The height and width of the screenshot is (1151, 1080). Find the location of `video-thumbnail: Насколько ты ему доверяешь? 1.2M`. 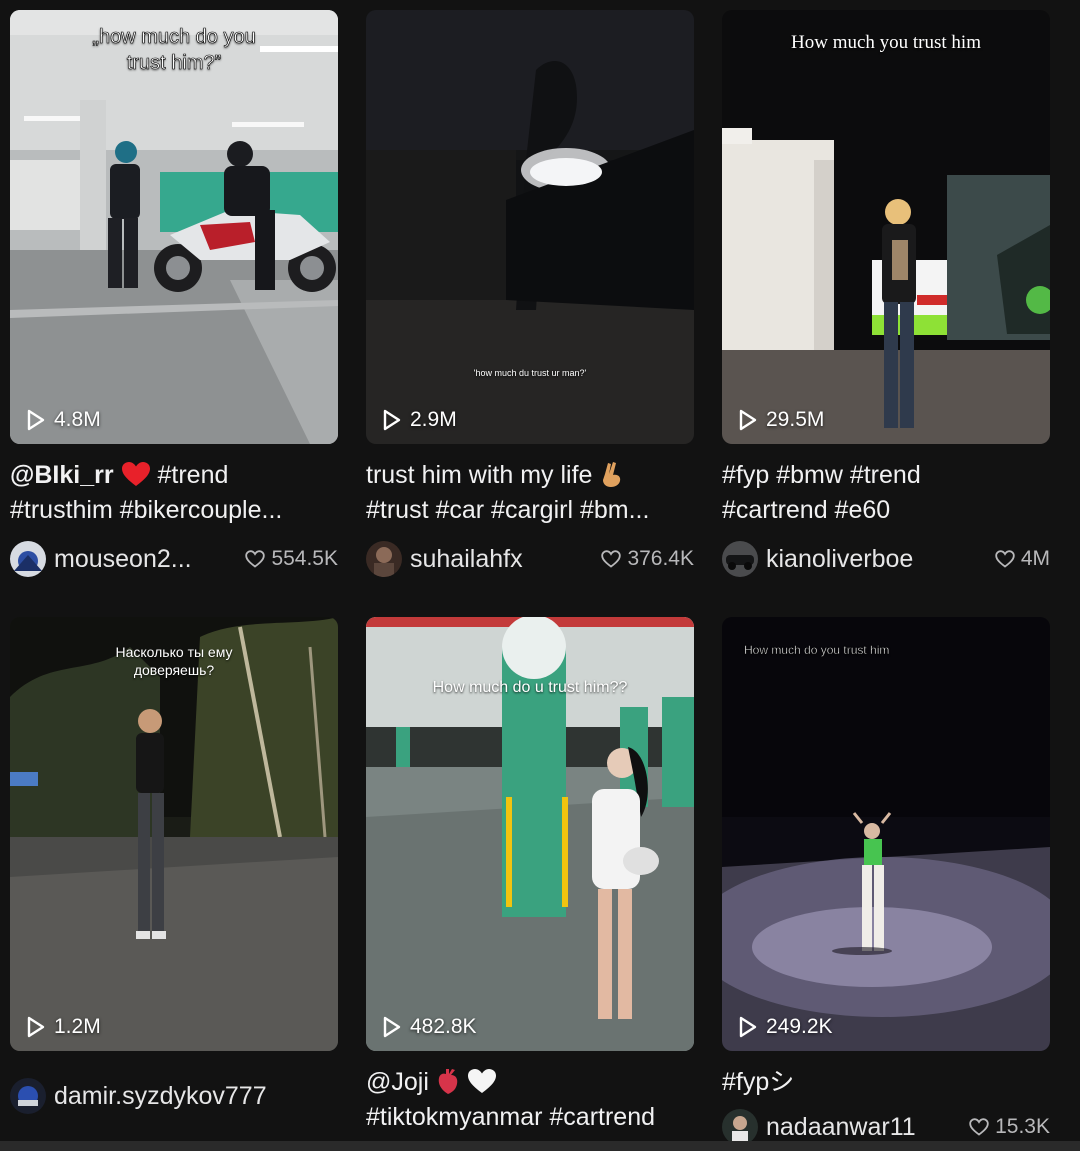

video-thumbnail: Насколько ты ему доверяешь? 1.2M is located at coordinates (174, 834).